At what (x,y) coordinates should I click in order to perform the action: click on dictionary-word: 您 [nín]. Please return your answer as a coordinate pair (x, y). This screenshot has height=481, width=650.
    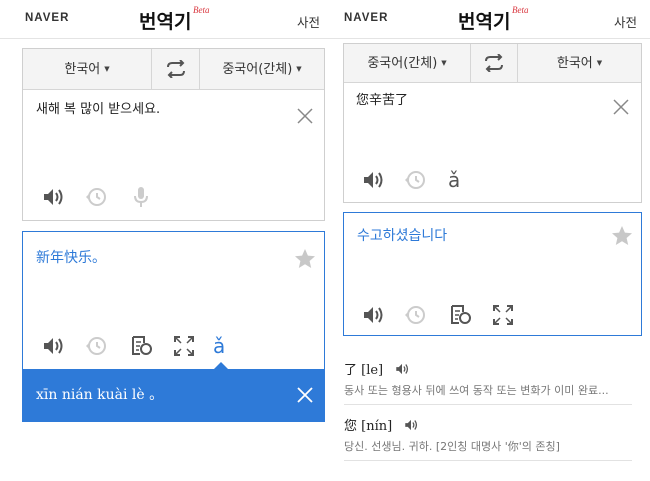
    Looking at the image, I should click on (368, 426).